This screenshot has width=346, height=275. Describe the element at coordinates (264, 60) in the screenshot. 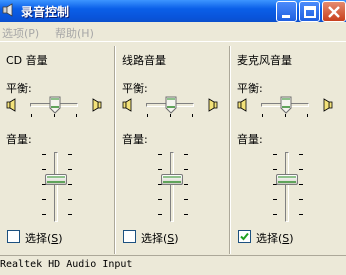

I see `channel-title: 麦克风音量` at that location.